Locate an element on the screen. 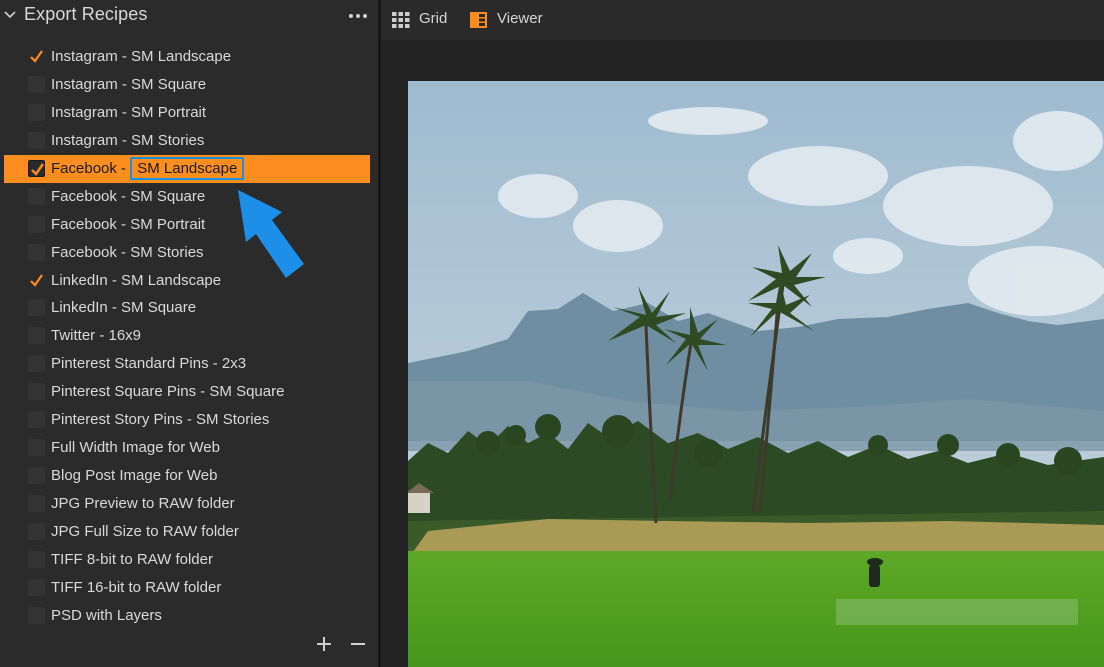 The image size is (1104, 667). recipe-item: JPG Preview to RAW folder is located at coordinates (189, 504).